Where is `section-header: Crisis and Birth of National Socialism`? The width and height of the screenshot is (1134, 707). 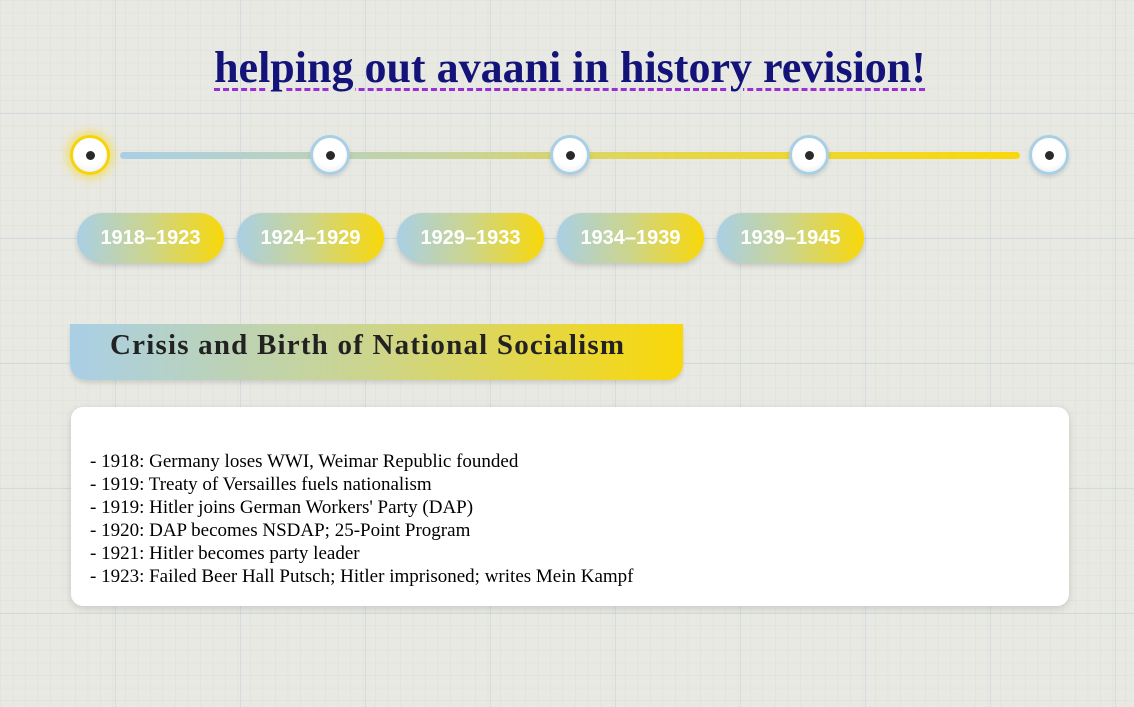
section-header: Crisis and Birth of National Socialism is located at coordinates (376, 352).